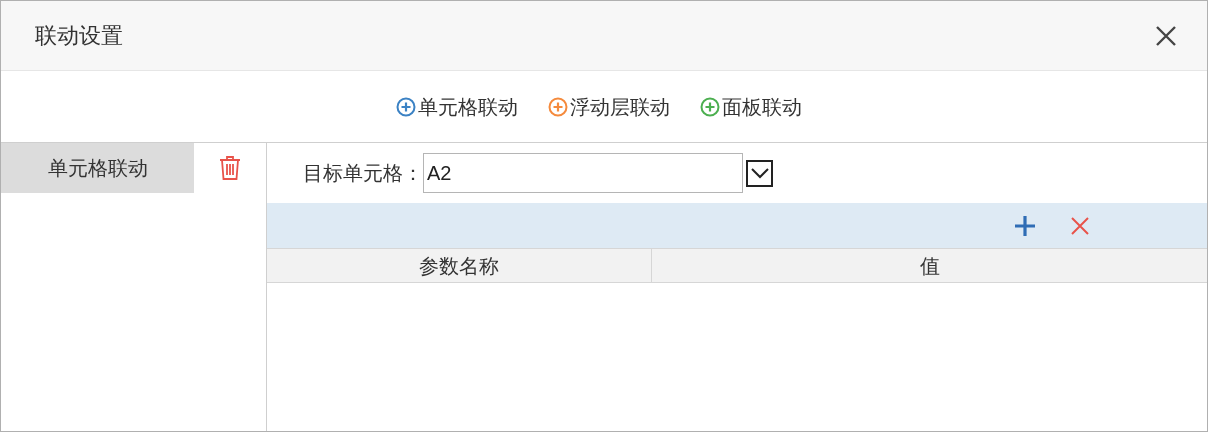  What do you see at coordinates (97, 168) in the screenshot?
I see `link-list-item: 单元格联动` at bounding box center [97, 168].